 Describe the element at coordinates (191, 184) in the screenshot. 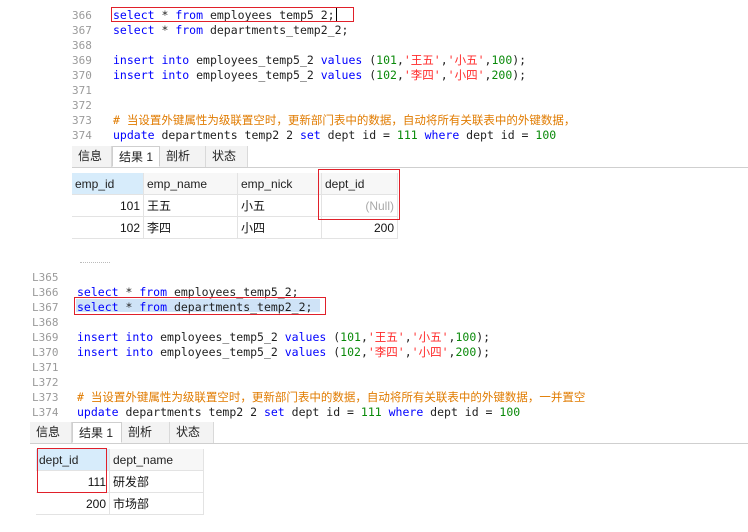

I see `column-header-emp-name: emp_name` at that location.